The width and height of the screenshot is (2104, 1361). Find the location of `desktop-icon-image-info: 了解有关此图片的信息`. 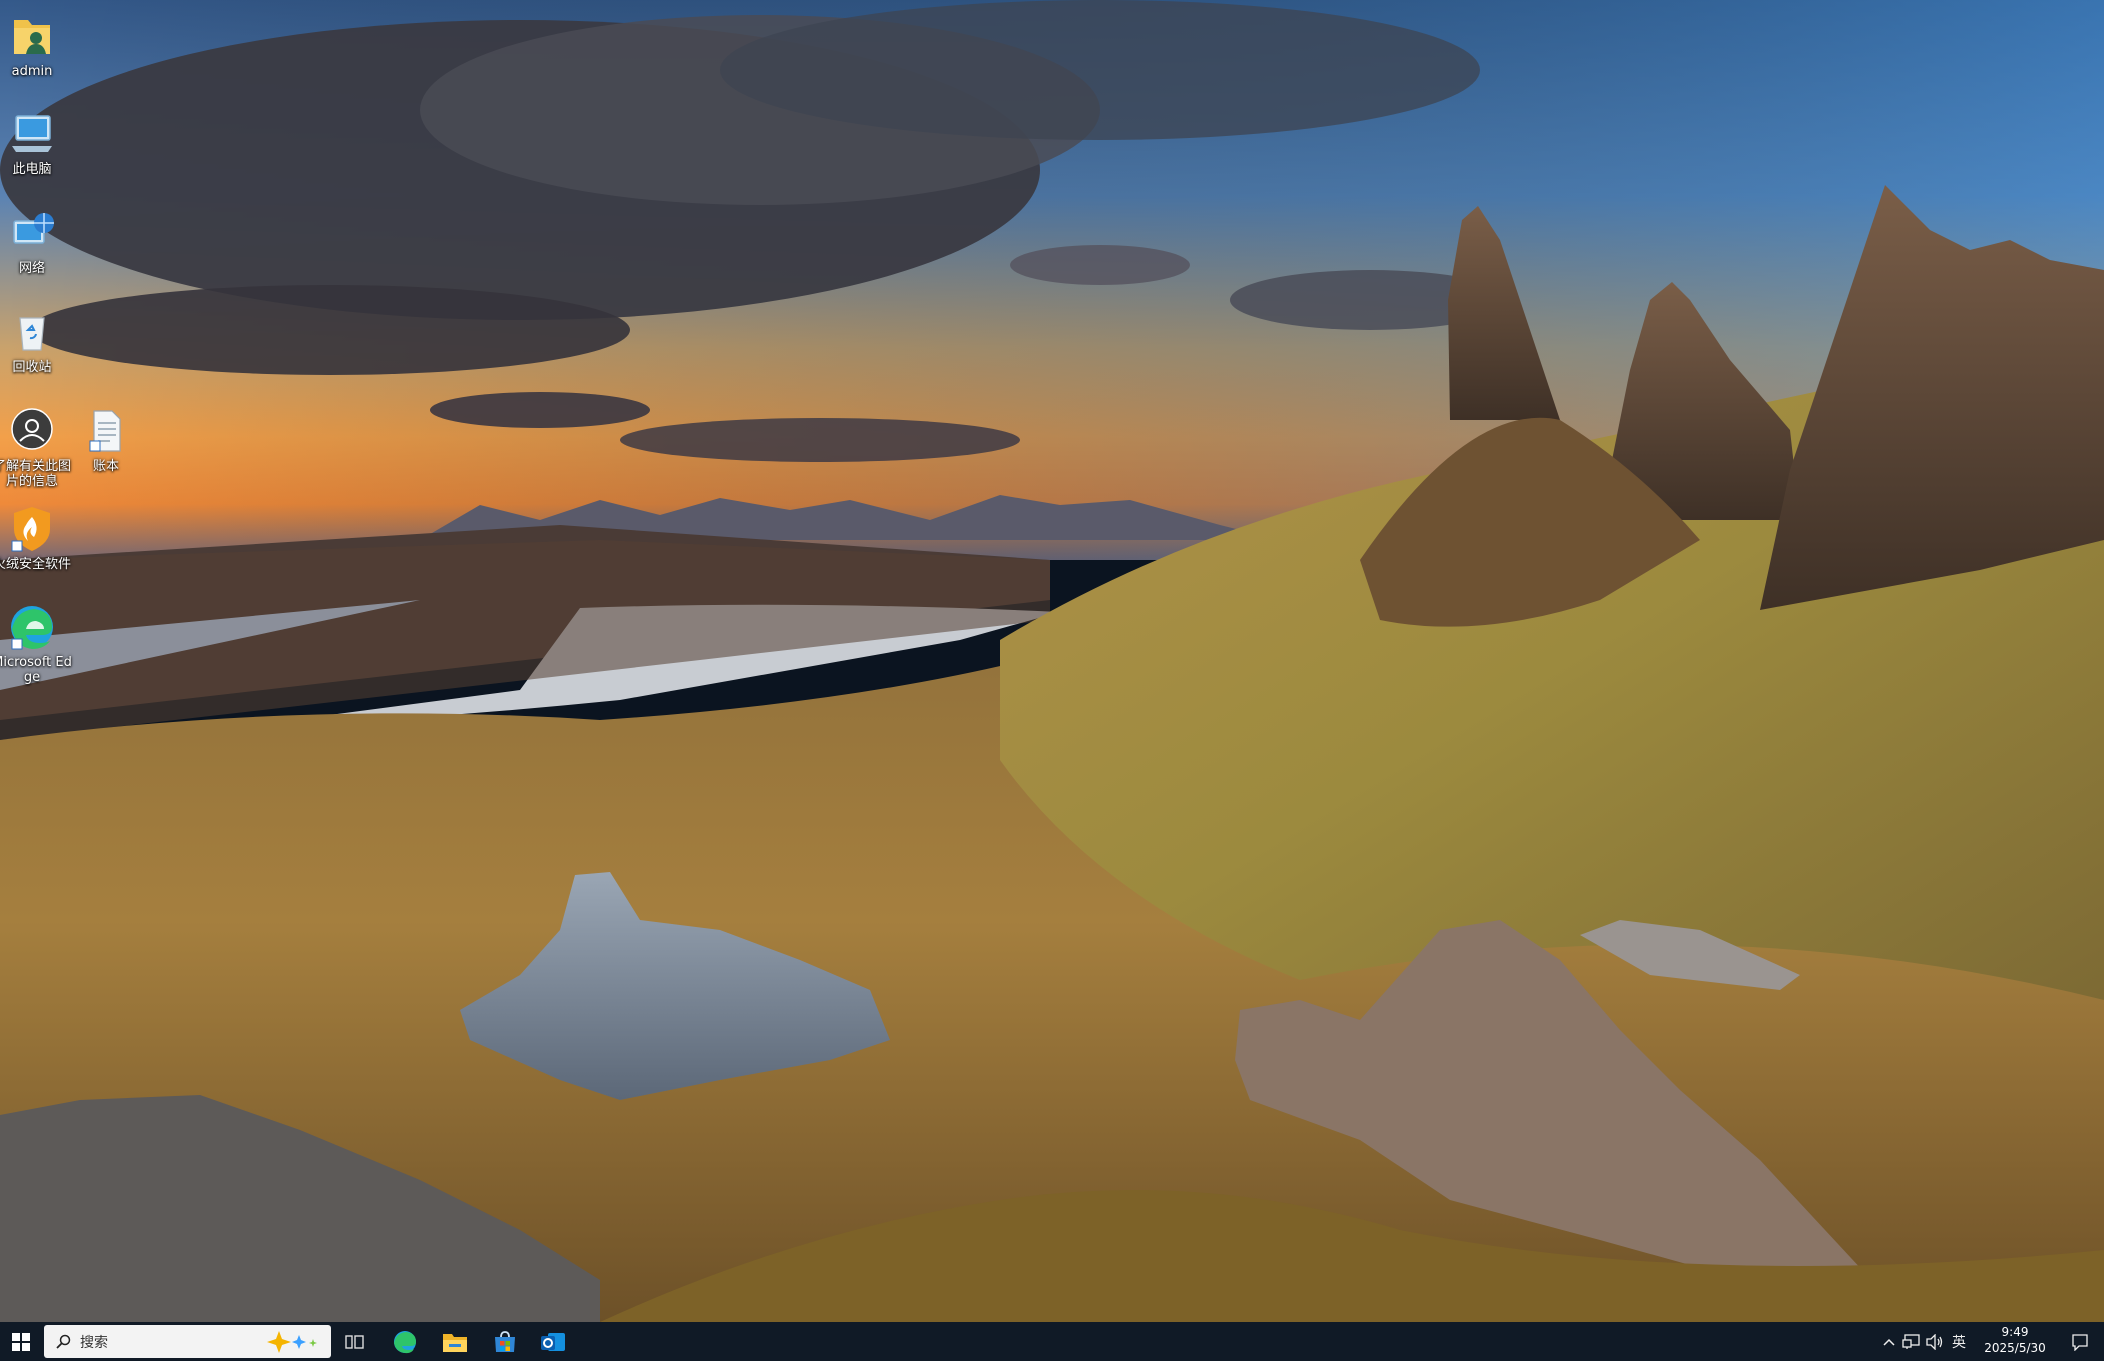

desktop-icon-image-info: 了解有关此图片的信息 is located at coordinates (36, 447).